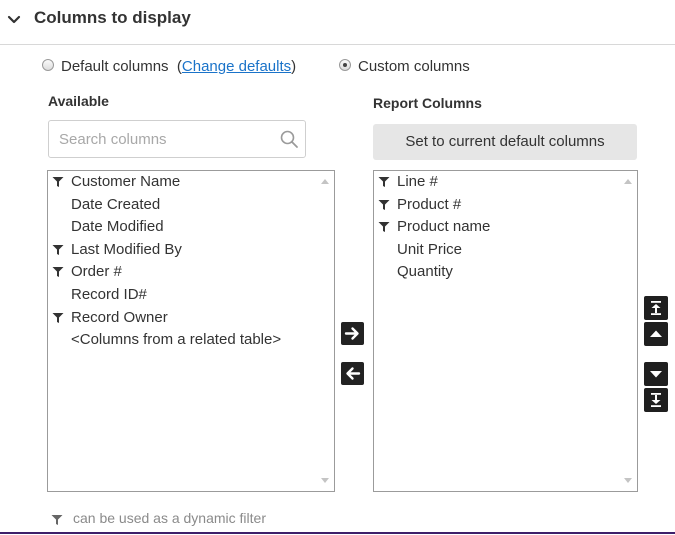  What do you see at coordinates (345, 65) in the screenshot?
I see `custom-columns-radio` at bounding box center [345, 65].